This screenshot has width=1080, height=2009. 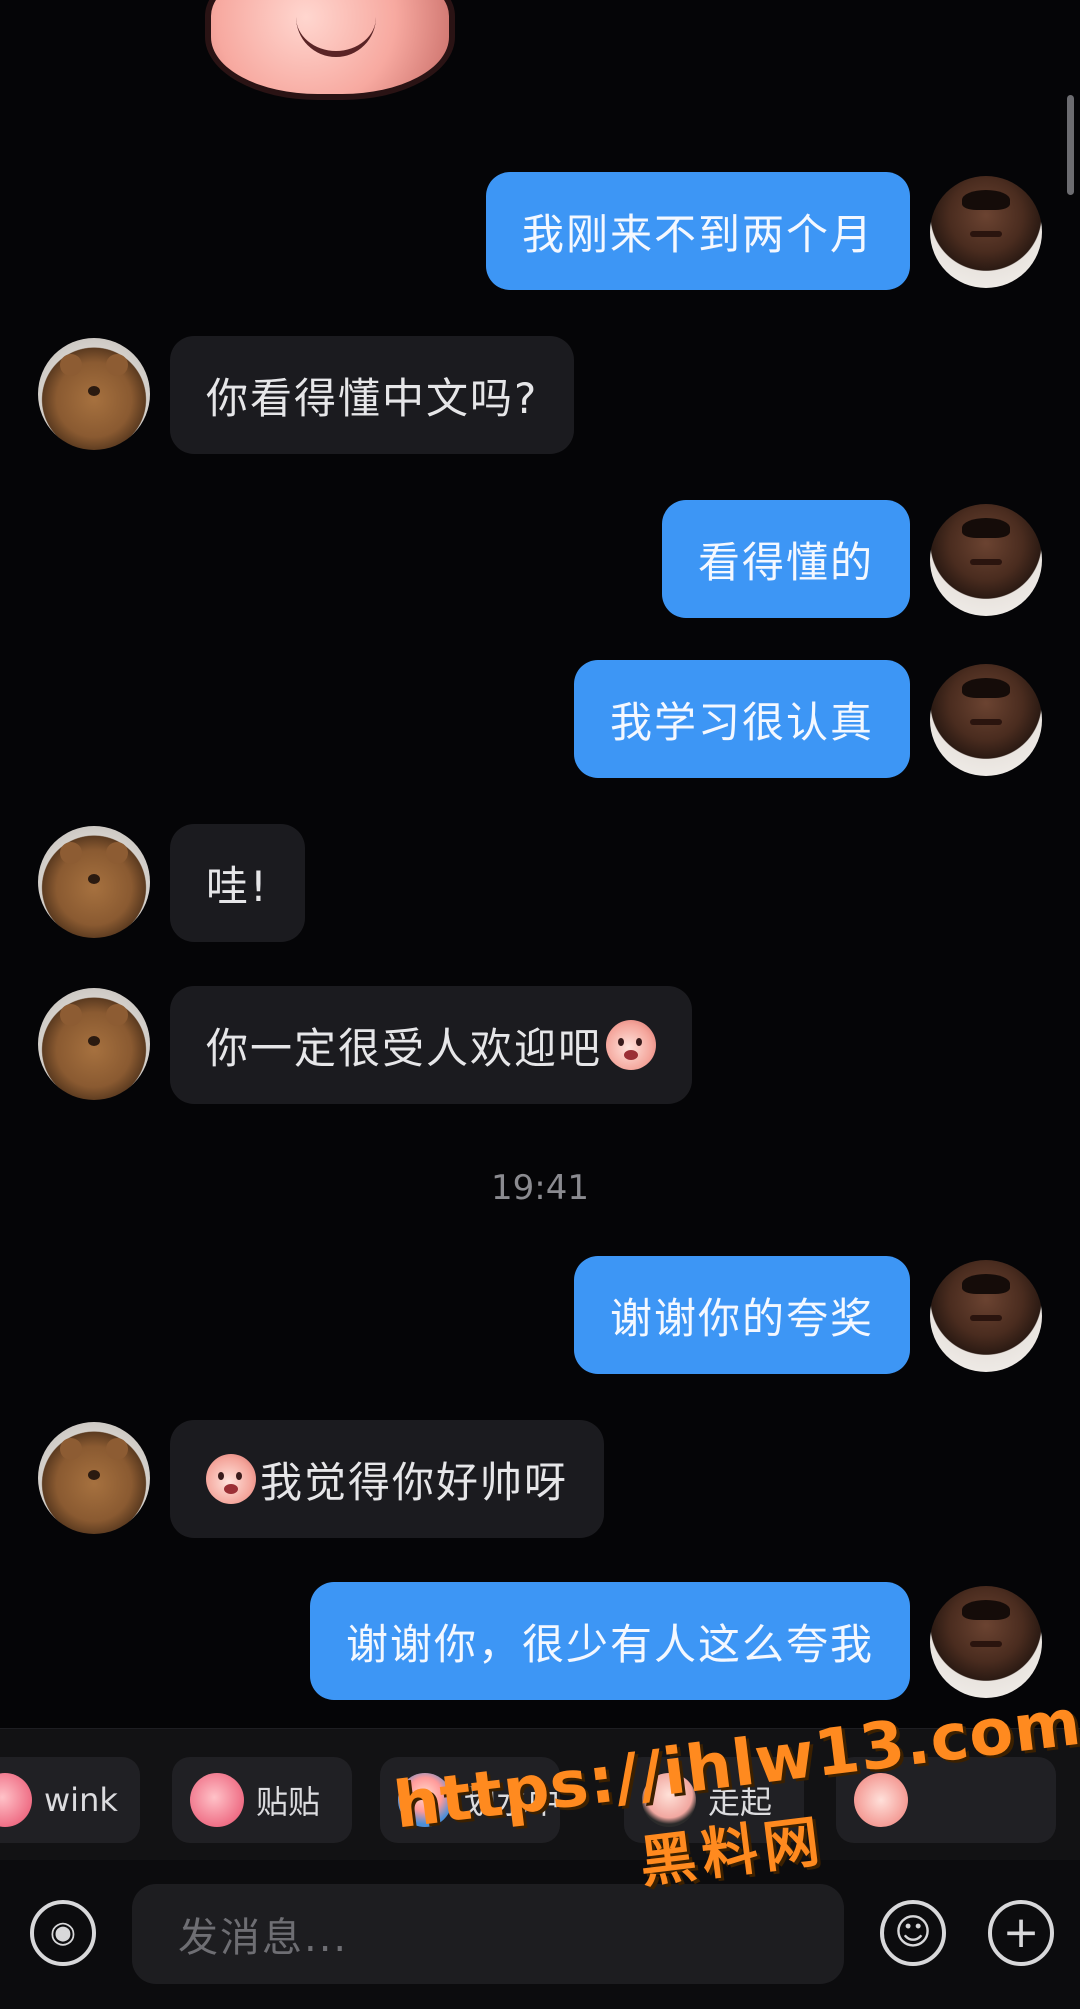 I want to click on sticker-chip-cuddle: 贴贴, so click(x=262, y=1800).